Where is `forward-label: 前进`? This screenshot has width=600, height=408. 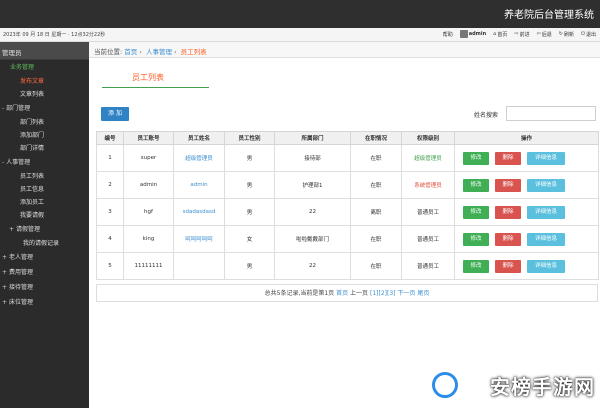
forward-label: 前进 is located at coordinates (524, 34).